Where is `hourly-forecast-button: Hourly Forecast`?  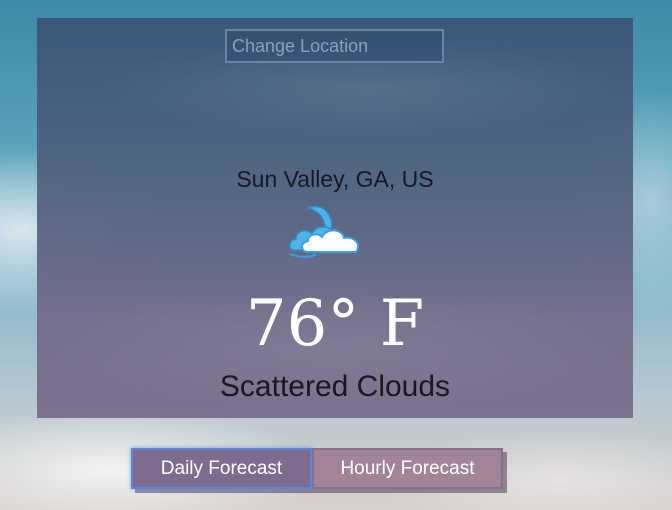
hourly-forecast-button: Hourly Forecast is located at coordinates (407, 468).